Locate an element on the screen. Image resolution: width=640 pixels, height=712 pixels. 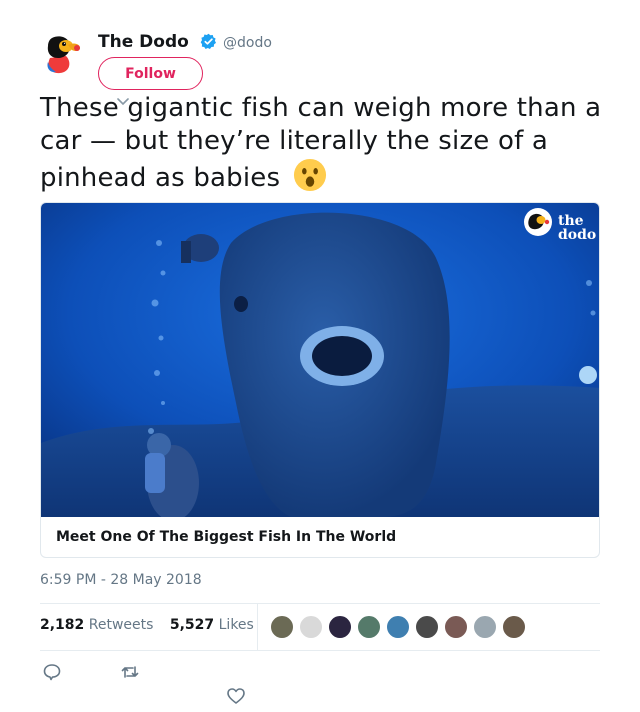
retweets-count: 2,182 is located at coordinates (62, 625).